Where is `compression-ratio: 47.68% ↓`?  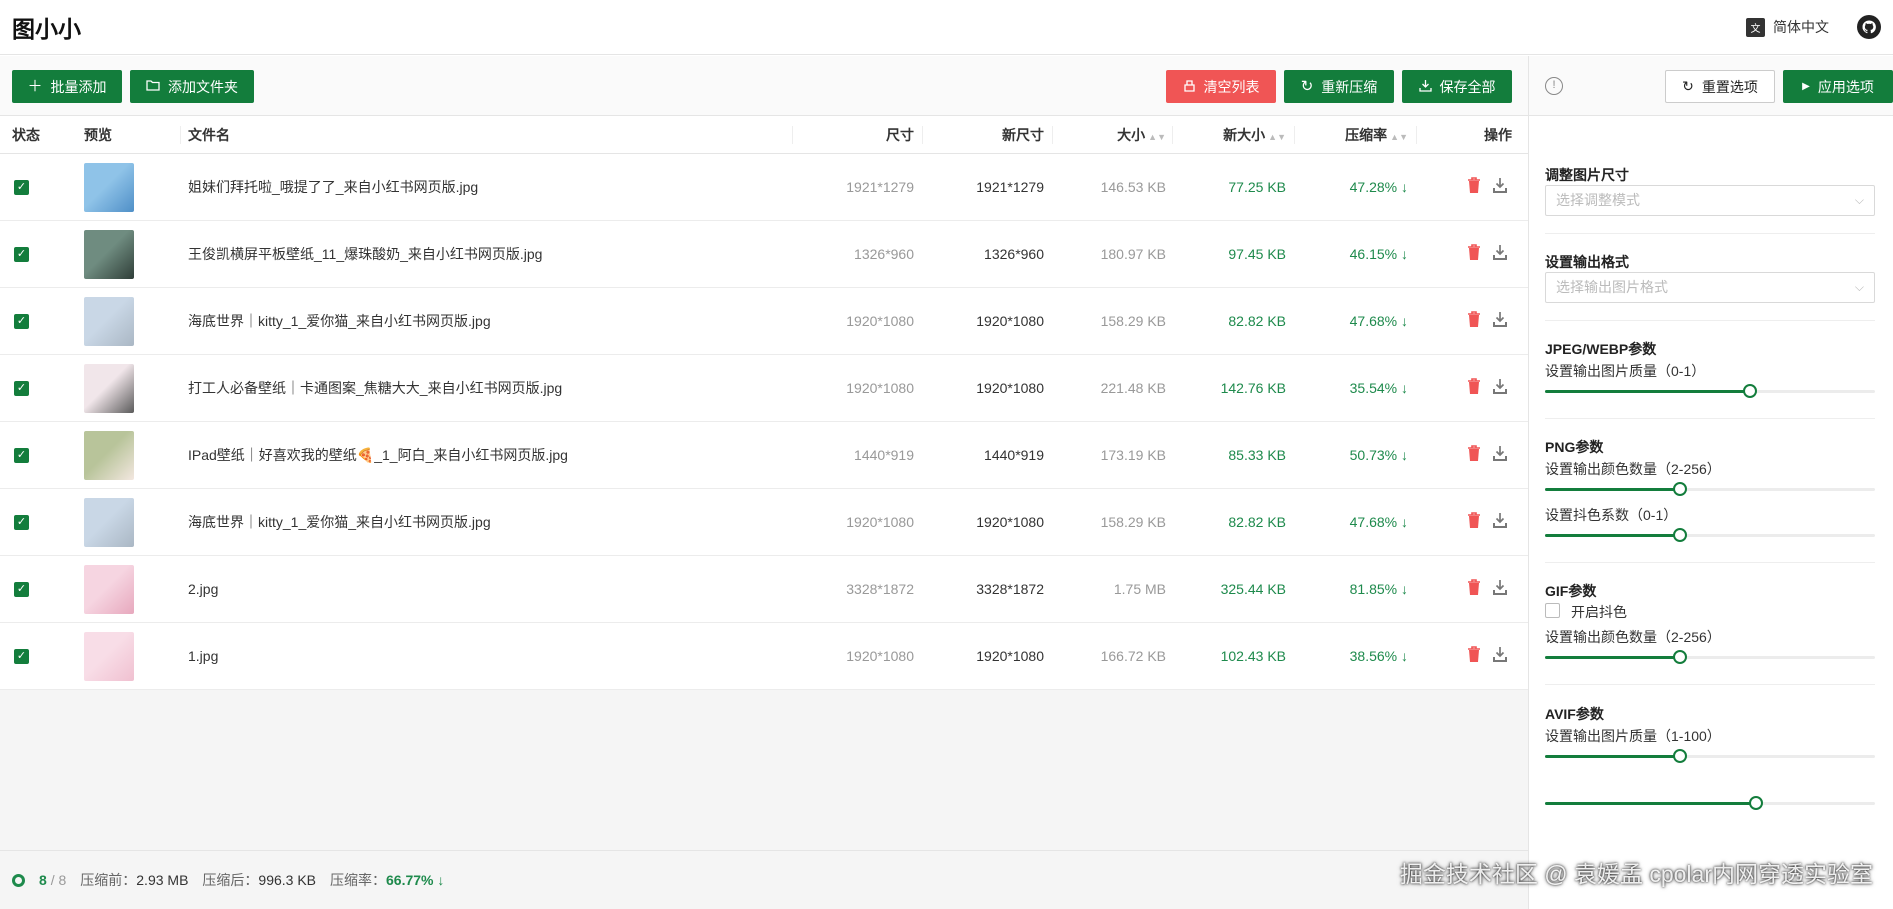
compression-ratio: 47.68% ↓ is located at coordinates (1355, 321).